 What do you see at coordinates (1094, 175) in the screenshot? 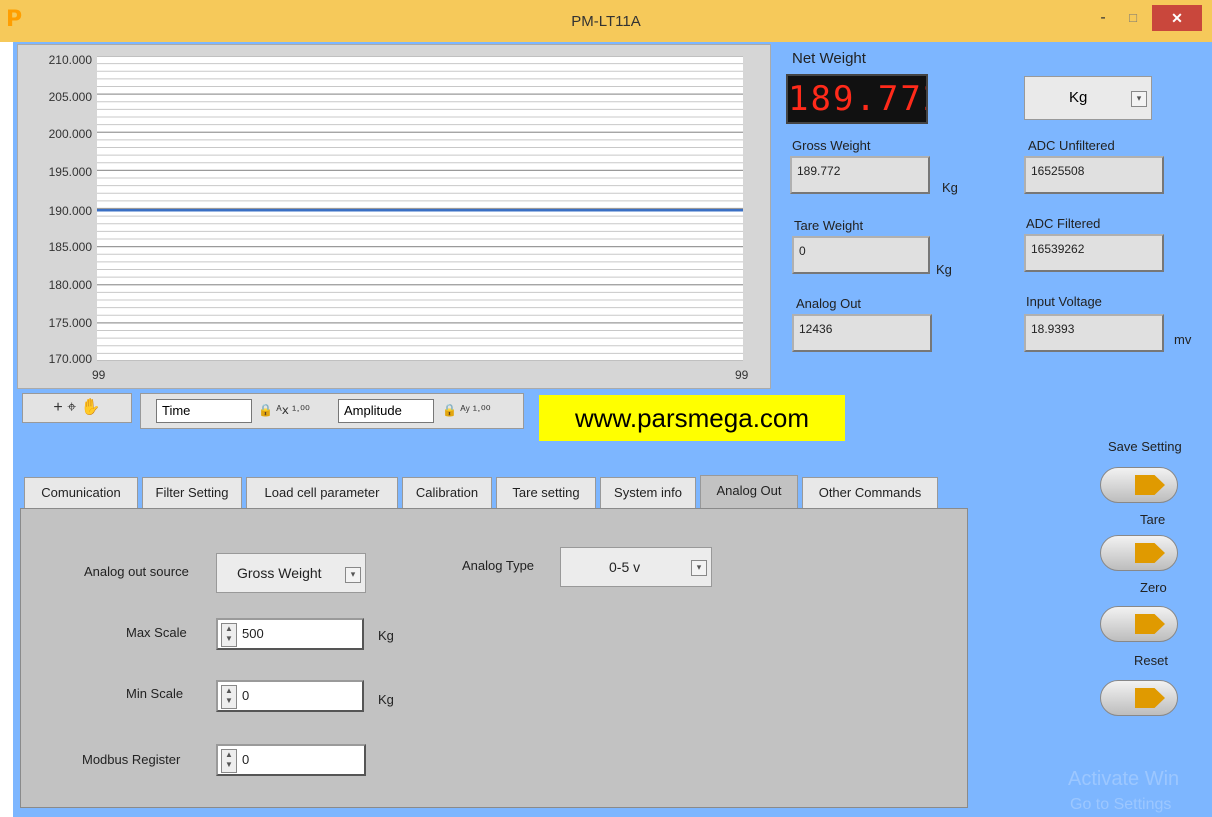
I see `adc-unfiltered-value: 16525508` at bounding box center [1094, 175].